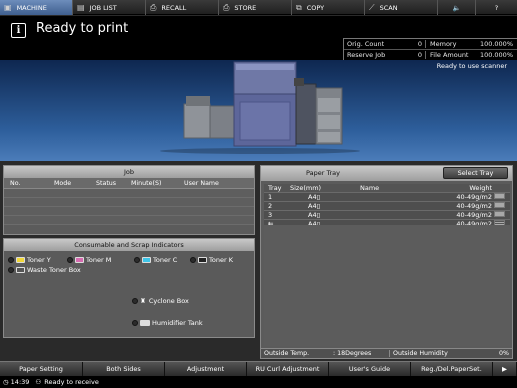 This screenshot has height=388, width=517. Describe the element at coordinates (245, 7) in the screenshot. I see `tab-store-label: STORE` at that location.